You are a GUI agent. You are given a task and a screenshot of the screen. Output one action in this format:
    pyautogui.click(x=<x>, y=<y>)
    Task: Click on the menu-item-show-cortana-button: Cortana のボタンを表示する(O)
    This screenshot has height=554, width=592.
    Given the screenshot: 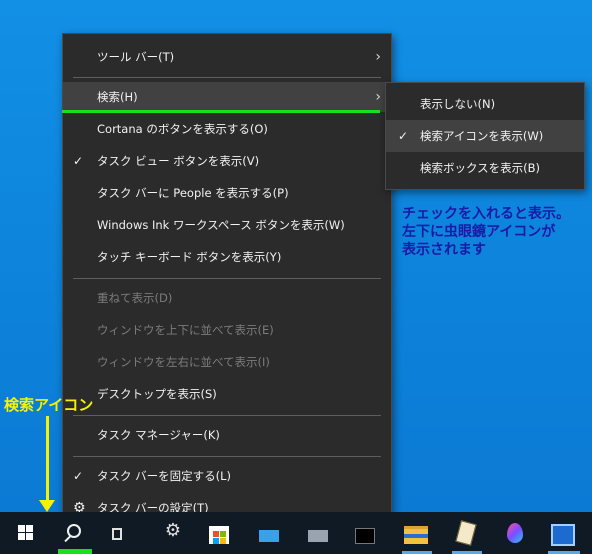 What is the action you would take?
    pyautogui.click(x=227, y=129)
    